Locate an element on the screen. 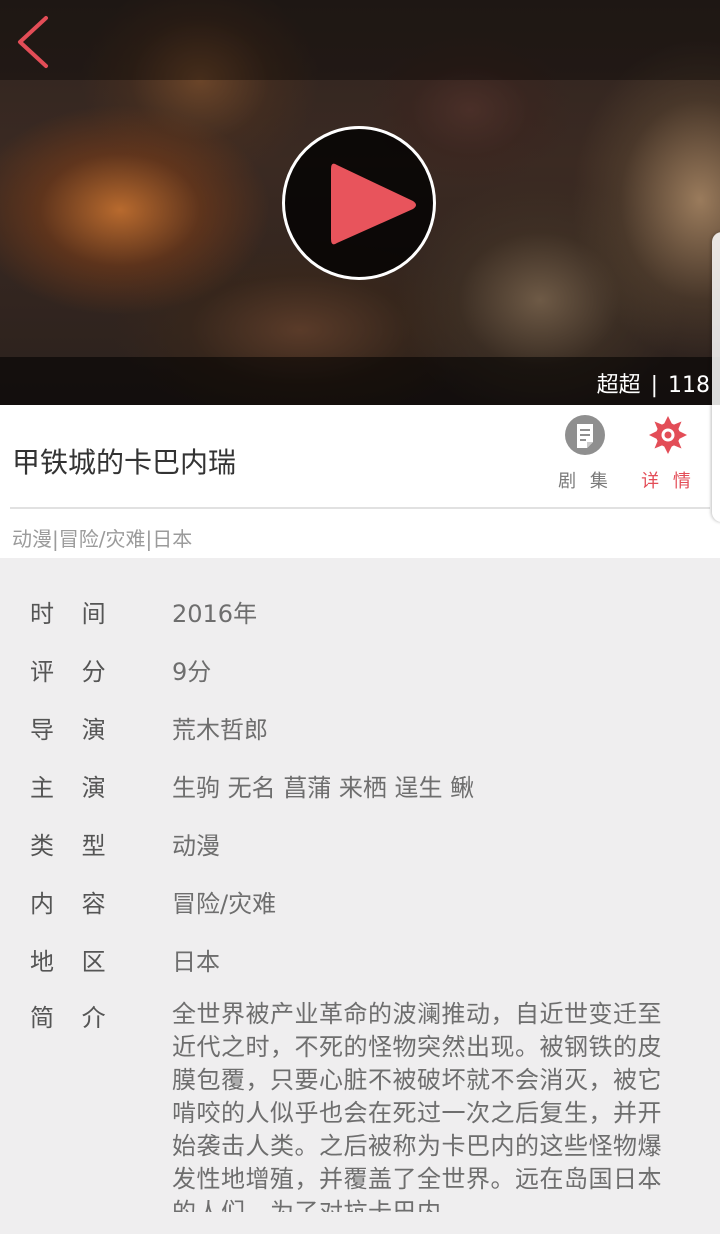 The image size is (720, 1234). detail-value: 荒木哲郎 is located at coordinates (220, 730).